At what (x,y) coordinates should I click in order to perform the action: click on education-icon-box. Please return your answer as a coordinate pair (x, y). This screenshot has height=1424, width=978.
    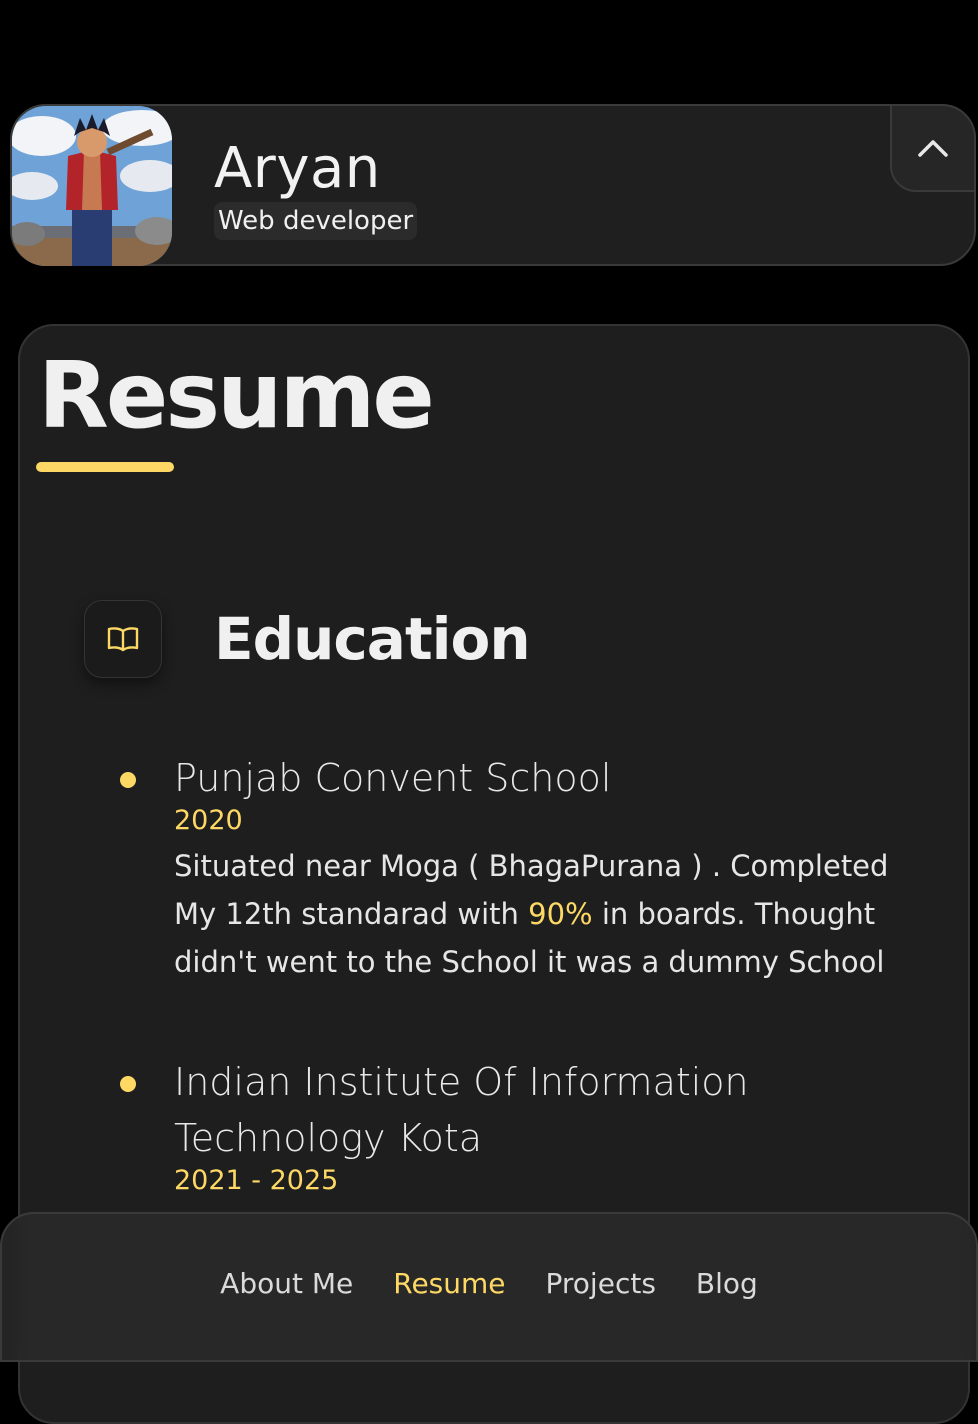
    Looking at the image, I should click on (123, 639).